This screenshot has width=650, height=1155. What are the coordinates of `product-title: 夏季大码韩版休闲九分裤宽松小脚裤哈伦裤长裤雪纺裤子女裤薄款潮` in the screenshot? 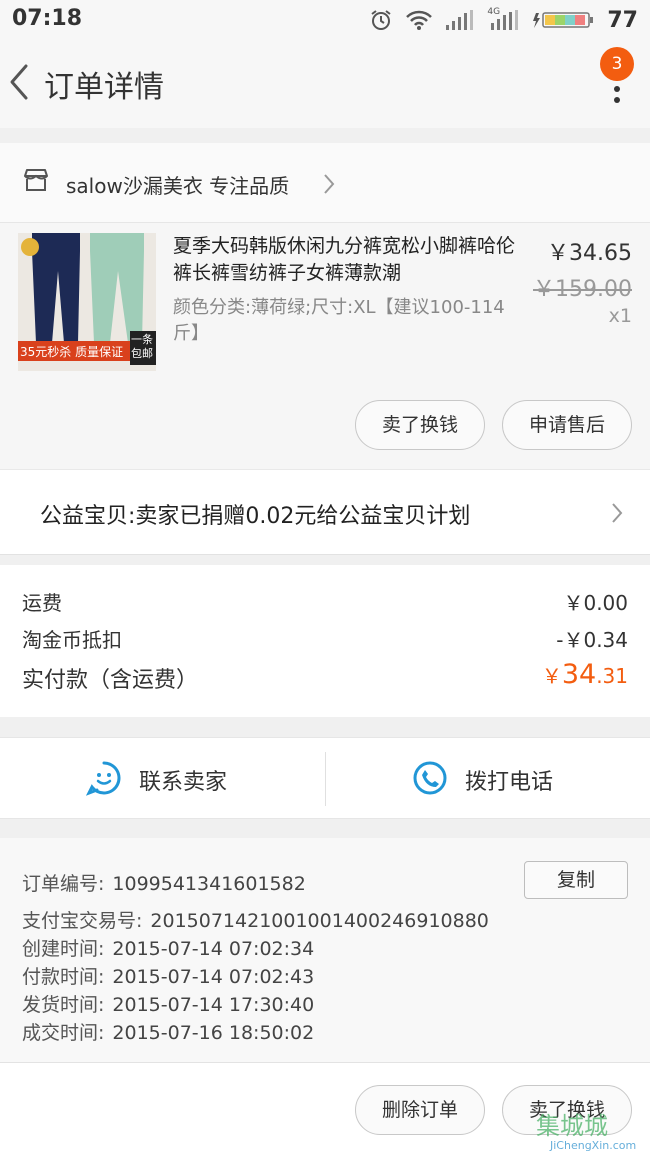 It's located at (344, 259).